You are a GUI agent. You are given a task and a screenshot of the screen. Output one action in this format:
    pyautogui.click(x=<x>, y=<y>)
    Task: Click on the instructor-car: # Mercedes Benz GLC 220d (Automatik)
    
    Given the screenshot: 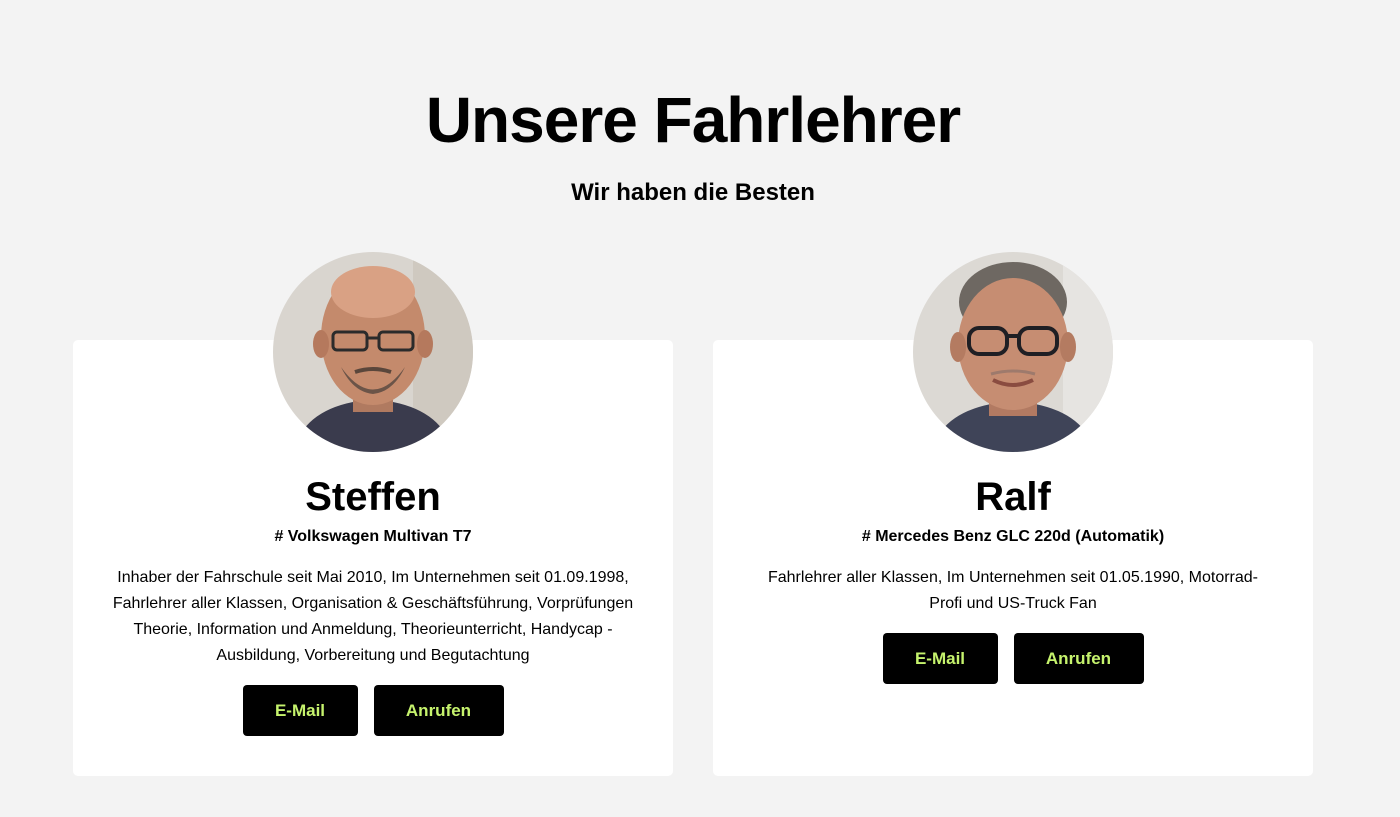 What is the action you would take?
    pyautogui.click(x=1013, y=536)
    